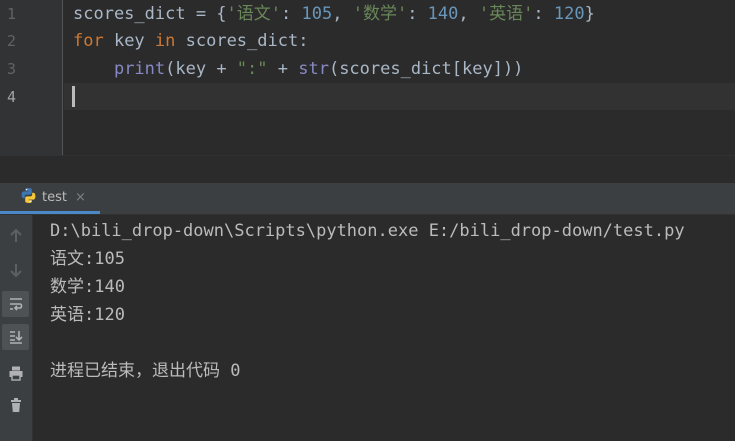 This screenshot has width=735, height=441. Describe the element at coordinates (139, 69) in the screenshot. I see `builtin-token: print` at that location.